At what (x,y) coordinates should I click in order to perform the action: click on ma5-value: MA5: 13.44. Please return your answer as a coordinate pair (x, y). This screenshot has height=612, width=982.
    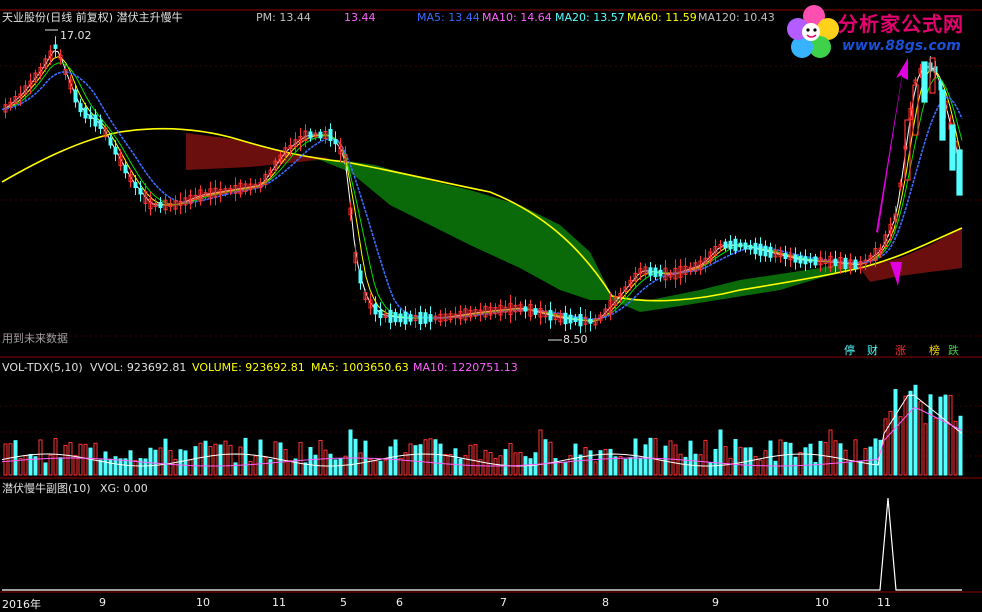
    Looking at the image, I should click on (448, 17).